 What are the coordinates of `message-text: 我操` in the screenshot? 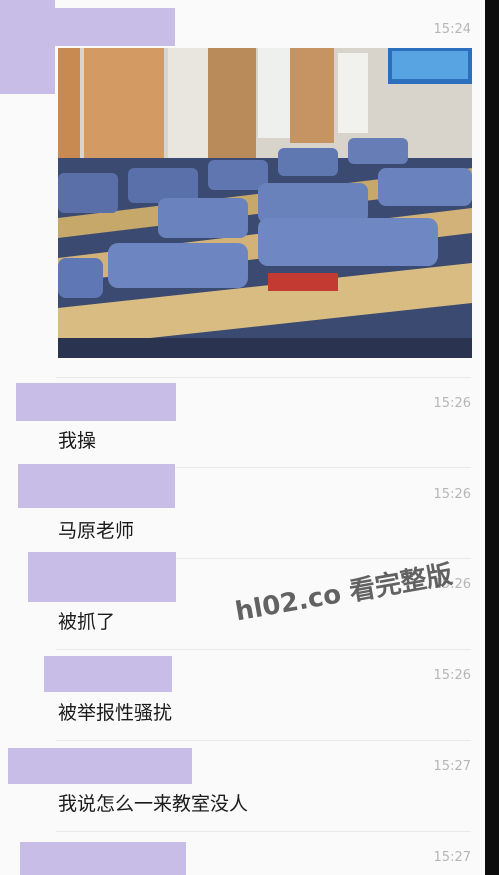 It's located at (77, 441).